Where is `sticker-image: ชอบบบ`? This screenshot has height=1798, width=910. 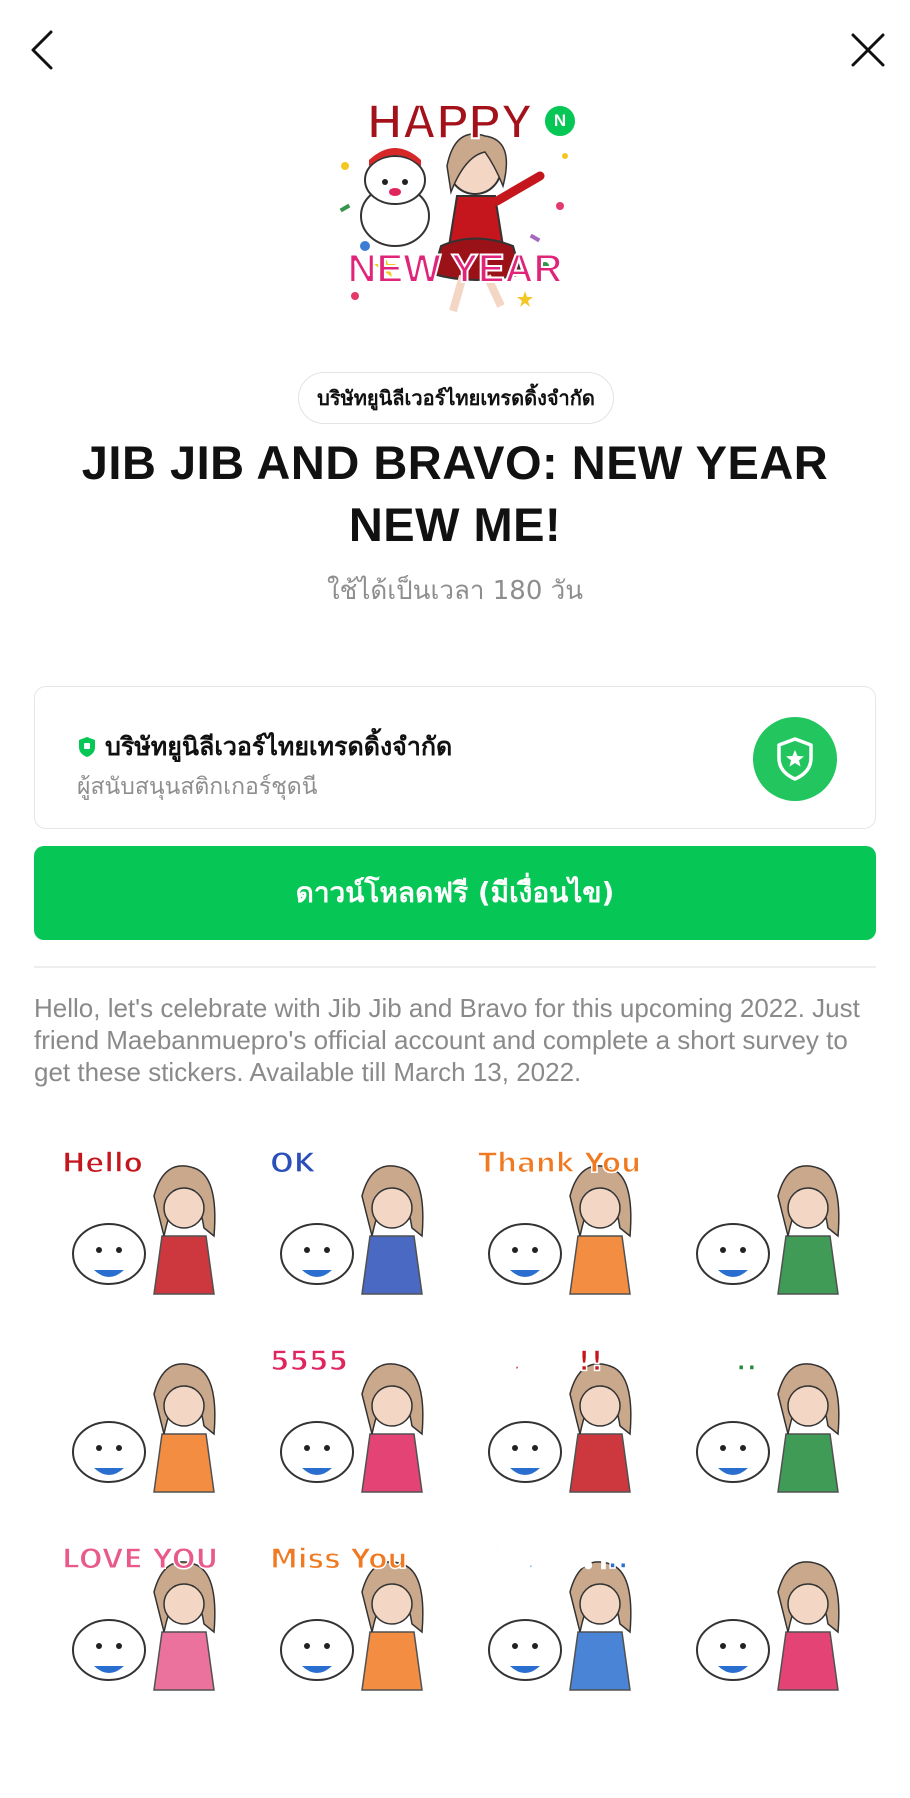
sticker-image: ชอบบบ is located at coordinates (762, 1616).